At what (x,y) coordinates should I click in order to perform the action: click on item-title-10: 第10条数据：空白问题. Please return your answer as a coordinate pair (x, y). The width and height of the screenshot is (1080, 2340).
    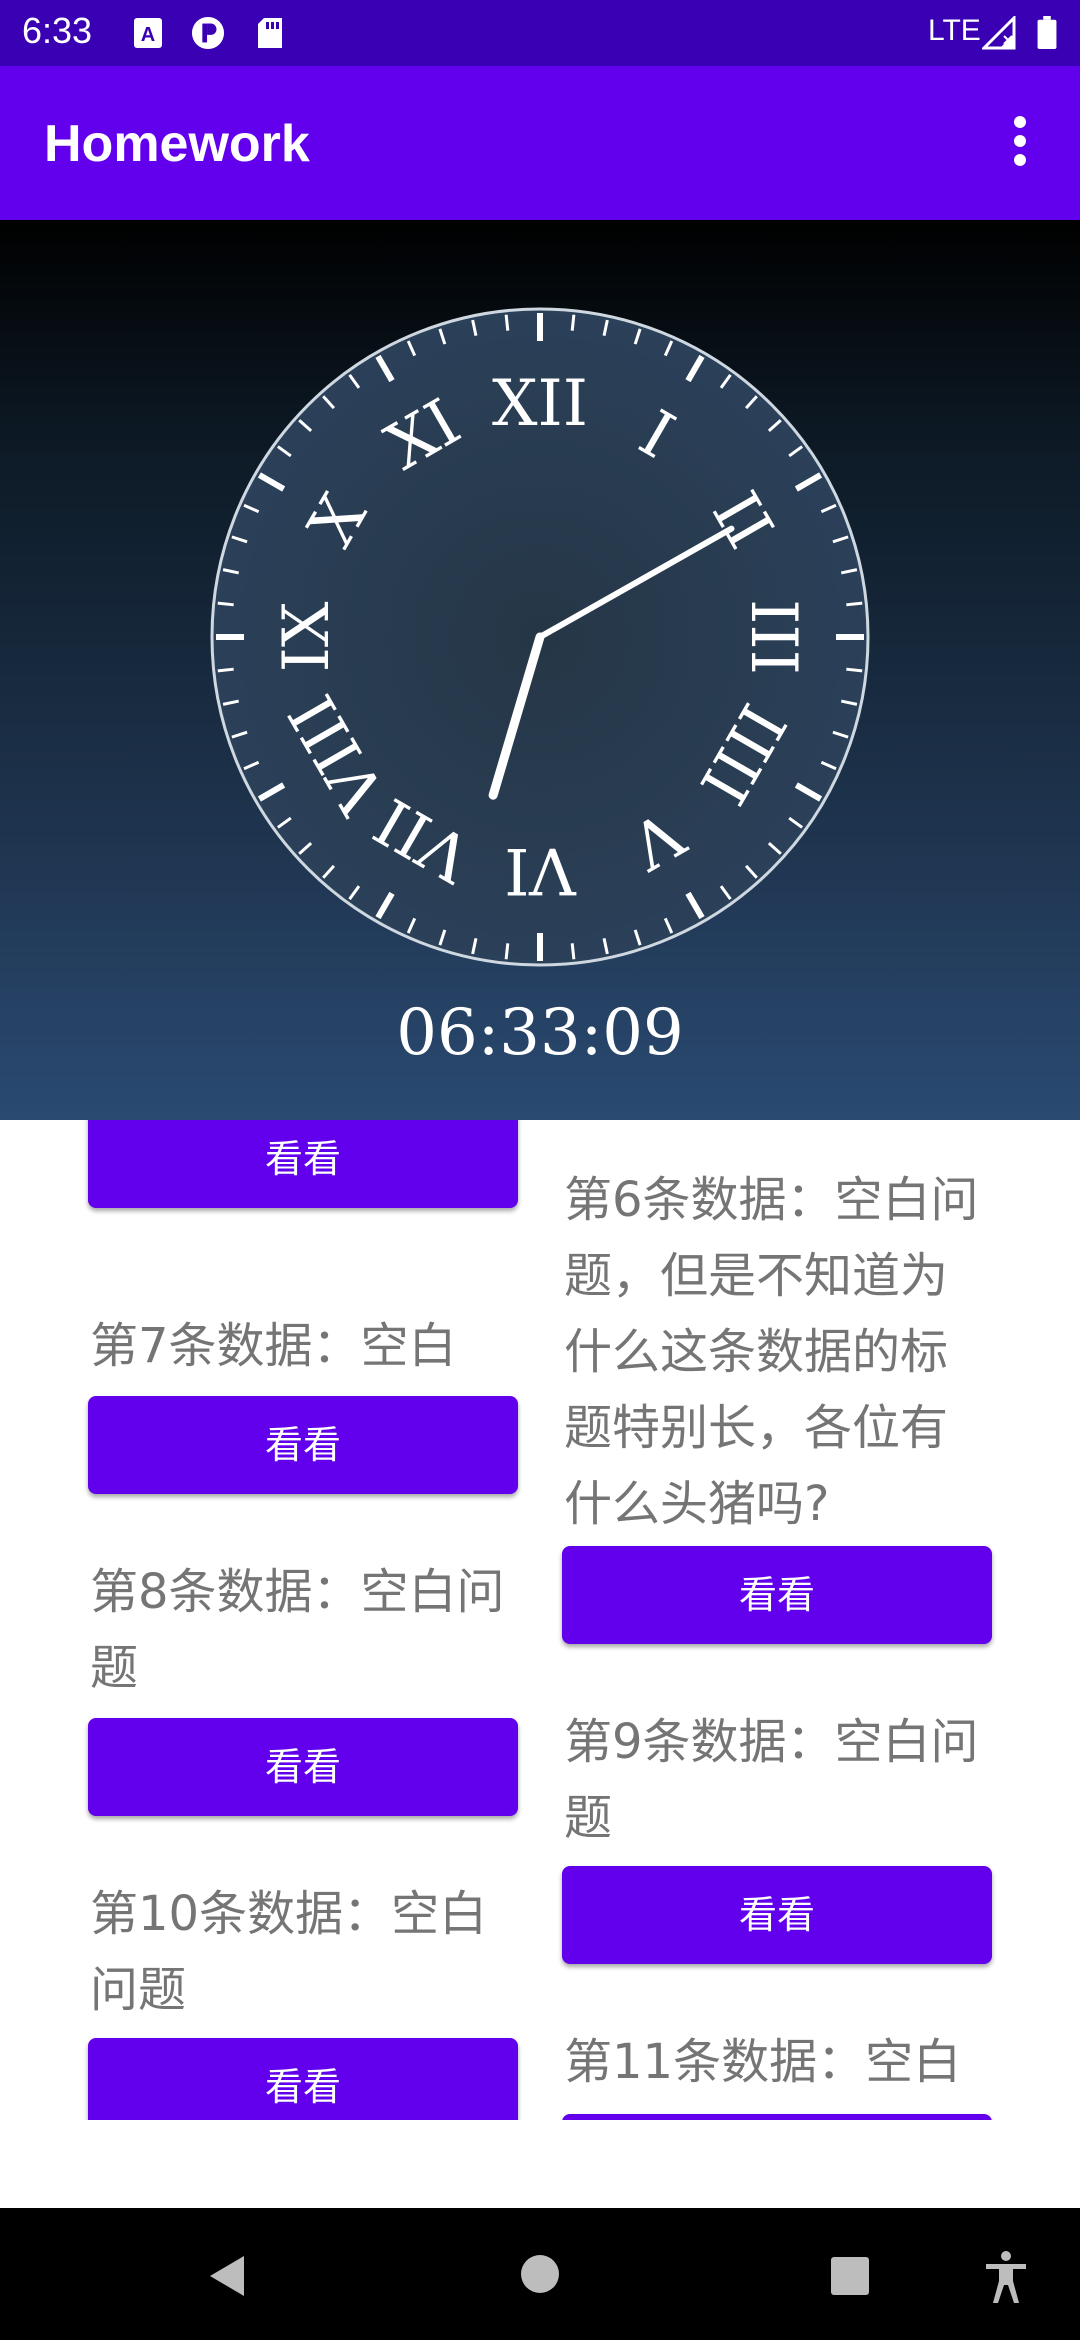
    Looking at the image, I should click on (289, 1952).